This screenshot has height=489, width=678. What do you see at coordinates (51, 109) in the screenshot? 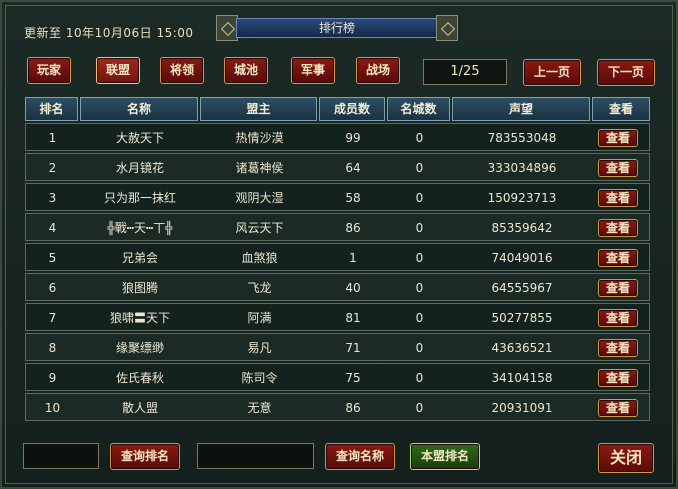
I see `column-header-rank: 排名` at bounding box center [51, 109].